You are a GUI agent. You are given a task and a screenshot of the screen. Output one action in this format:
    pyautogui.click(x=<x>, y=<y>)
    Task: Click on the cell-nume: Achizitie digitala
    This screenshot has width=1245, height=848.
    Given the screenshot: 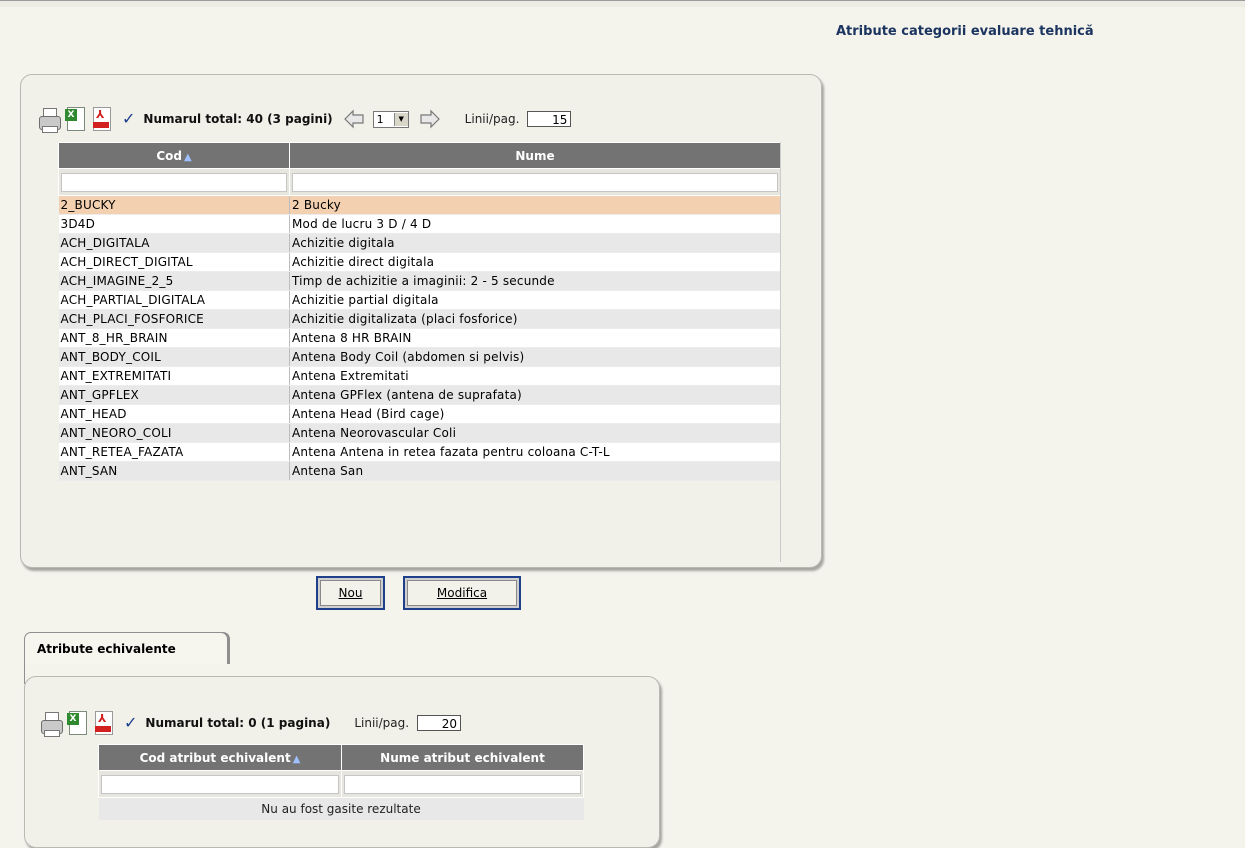 What is the action you would take?
    pyautogui.click(x=535, y=243)
    